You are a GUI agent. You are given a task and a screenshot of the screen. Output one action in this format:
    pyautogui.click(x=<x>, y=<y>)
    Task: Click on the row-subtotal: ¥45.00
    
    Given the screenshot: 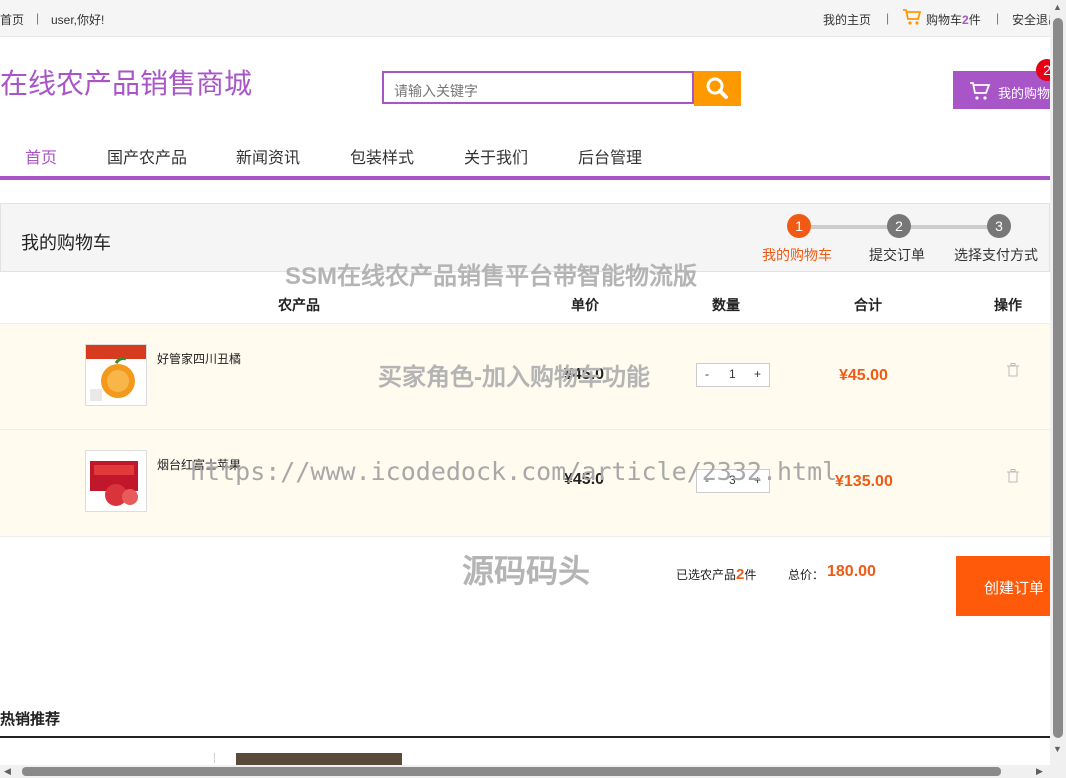 What is the action you would take?
    pyautogui.click(x=863, y=375)
    